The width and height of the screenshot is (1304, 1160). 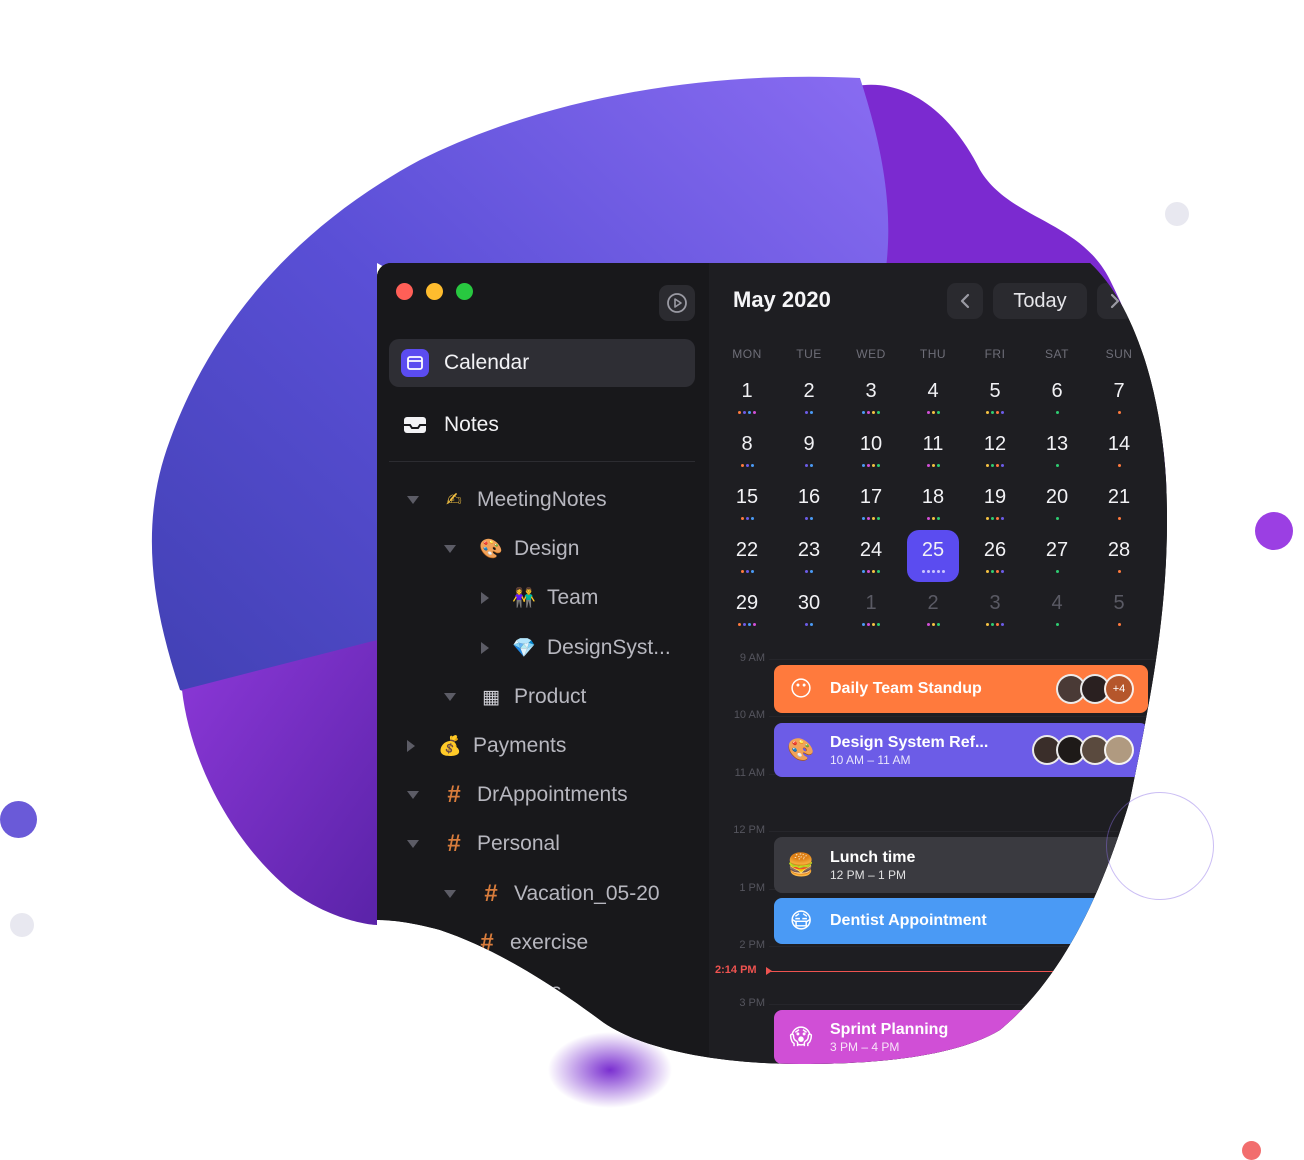 What do you see at coordinates (550, 696) in the screenshot?
I see `tree-item-label: Product` at bounding box center [550, 696].